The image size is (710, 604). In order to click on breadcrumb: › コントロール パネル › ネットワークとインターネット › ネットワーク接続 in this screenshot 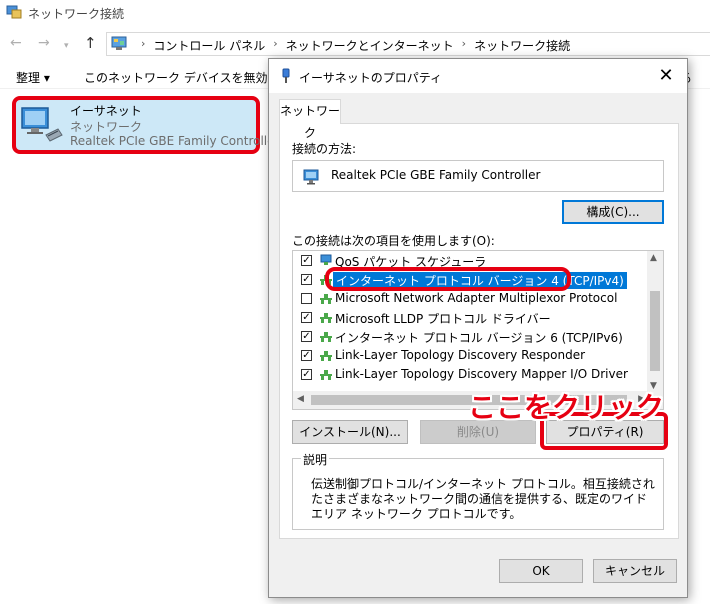, I will do `click(351, 45)`.